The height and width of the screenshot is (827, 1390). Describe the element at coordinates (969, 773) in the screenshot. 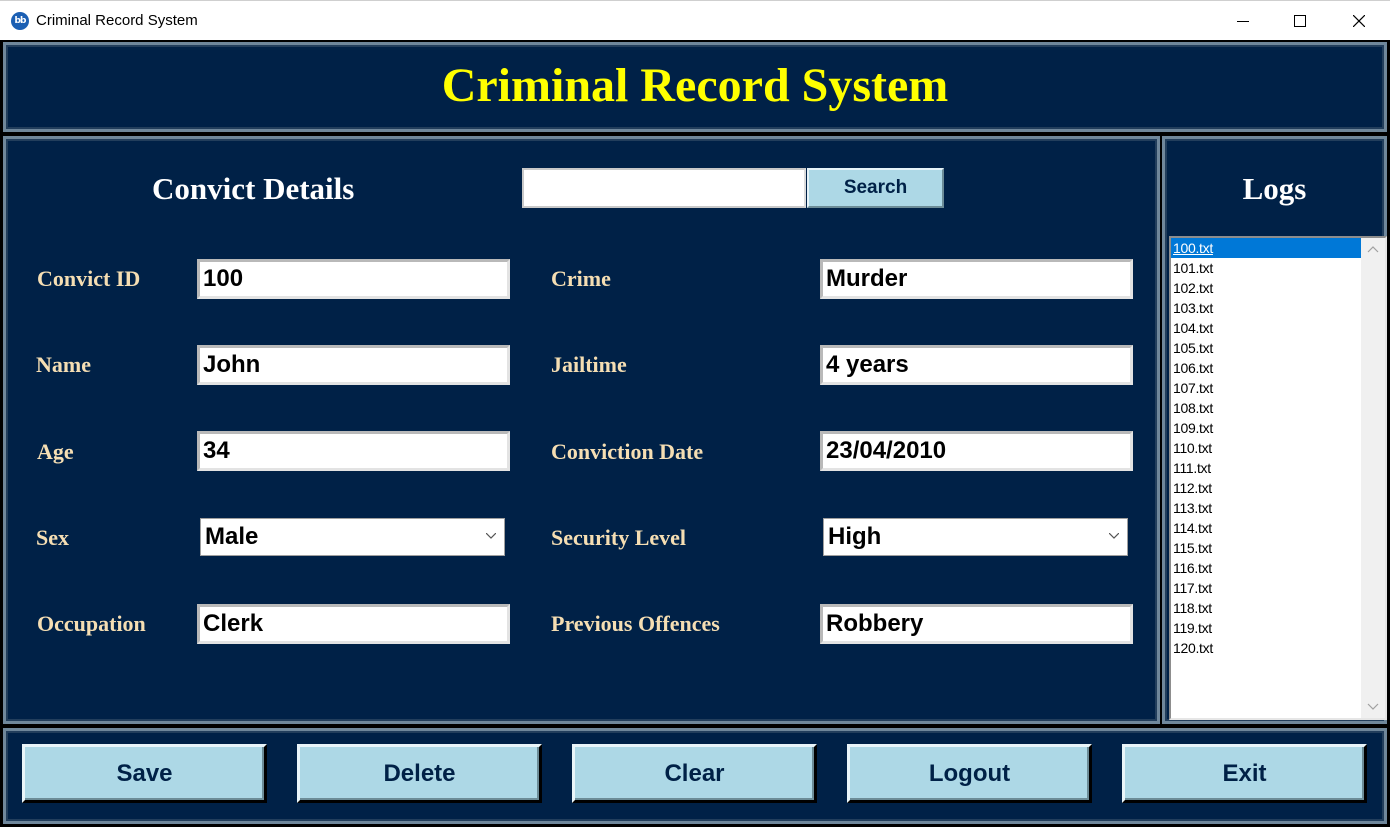

I see `logout-button: Logout` at that location.